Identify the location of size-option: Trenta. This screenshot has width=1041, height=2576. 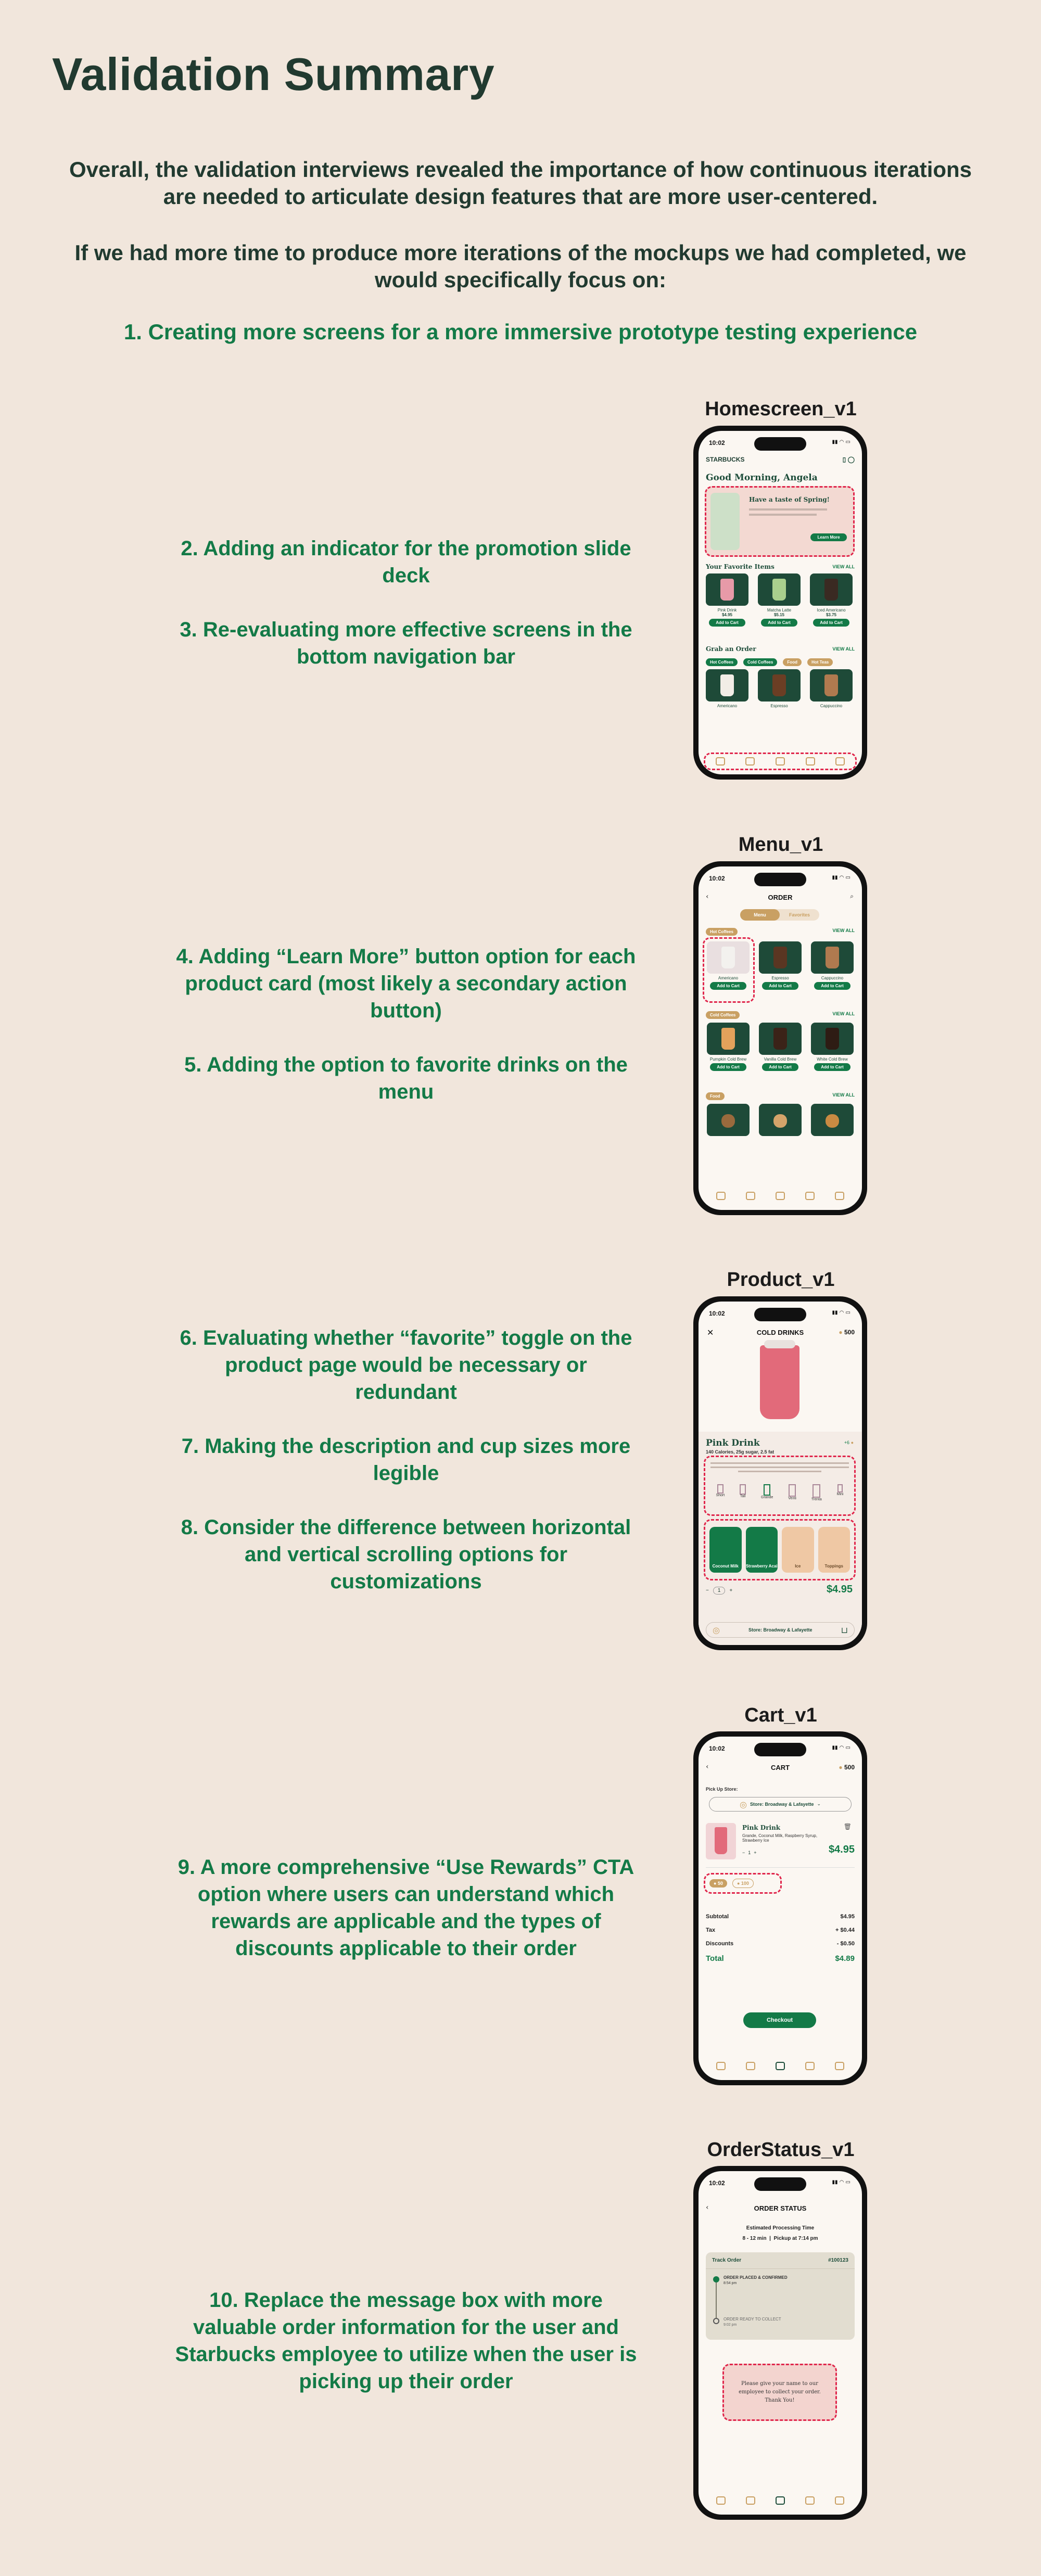
(816, 1492).